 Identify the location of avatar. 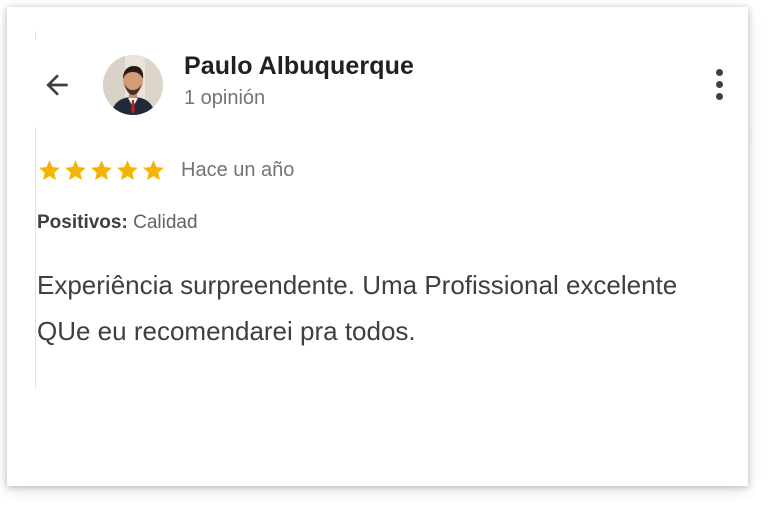
(133, 85).